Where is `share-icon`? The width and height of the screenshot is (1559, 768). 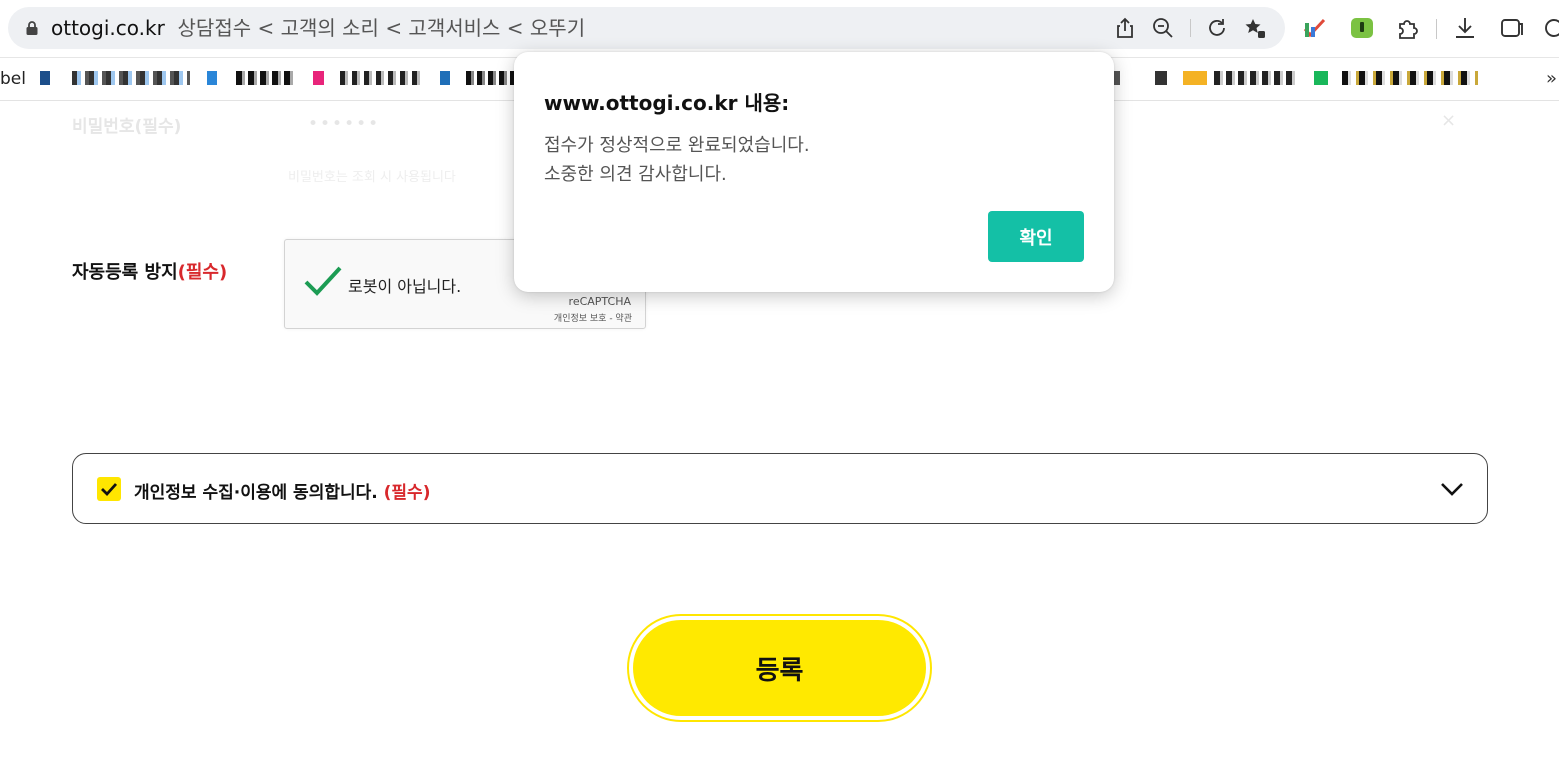 share-icon is located at coordinates (1125, 28).